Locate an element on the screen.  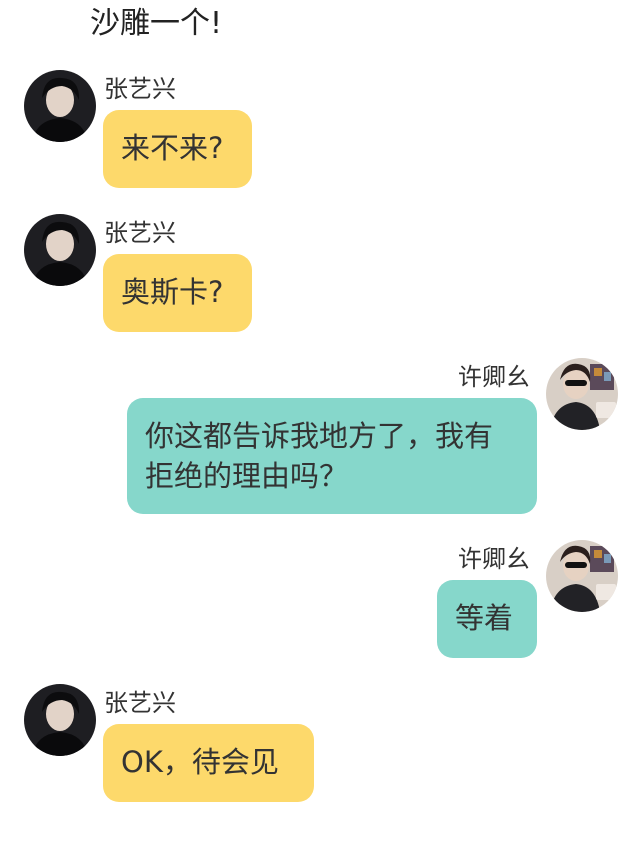
message-bubble: 你这都告诉我地方了，我有拒绝的理由吗？ is located at coordinates (332, 456).